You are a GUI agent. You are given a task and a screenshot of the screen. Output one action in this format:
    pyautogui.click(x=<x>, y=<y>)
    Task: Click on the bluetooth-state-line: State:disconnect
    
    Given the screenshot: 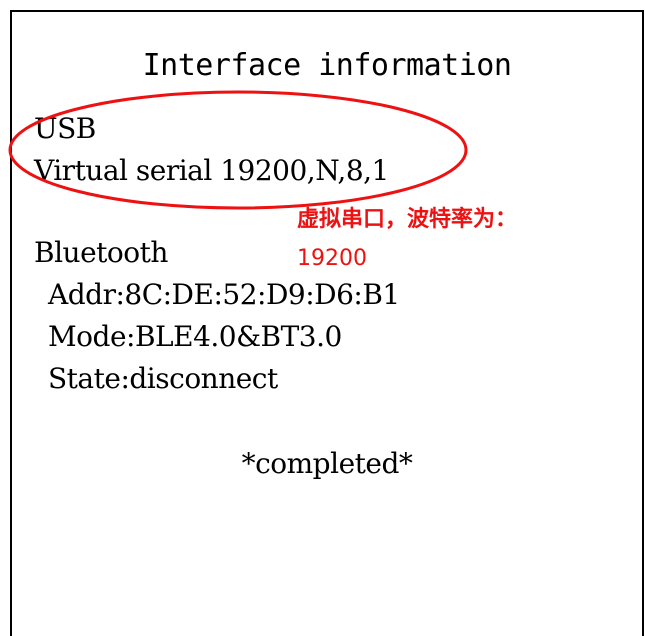 What is the action you would take?
    pyautogui.click(x=163, y=378)
    